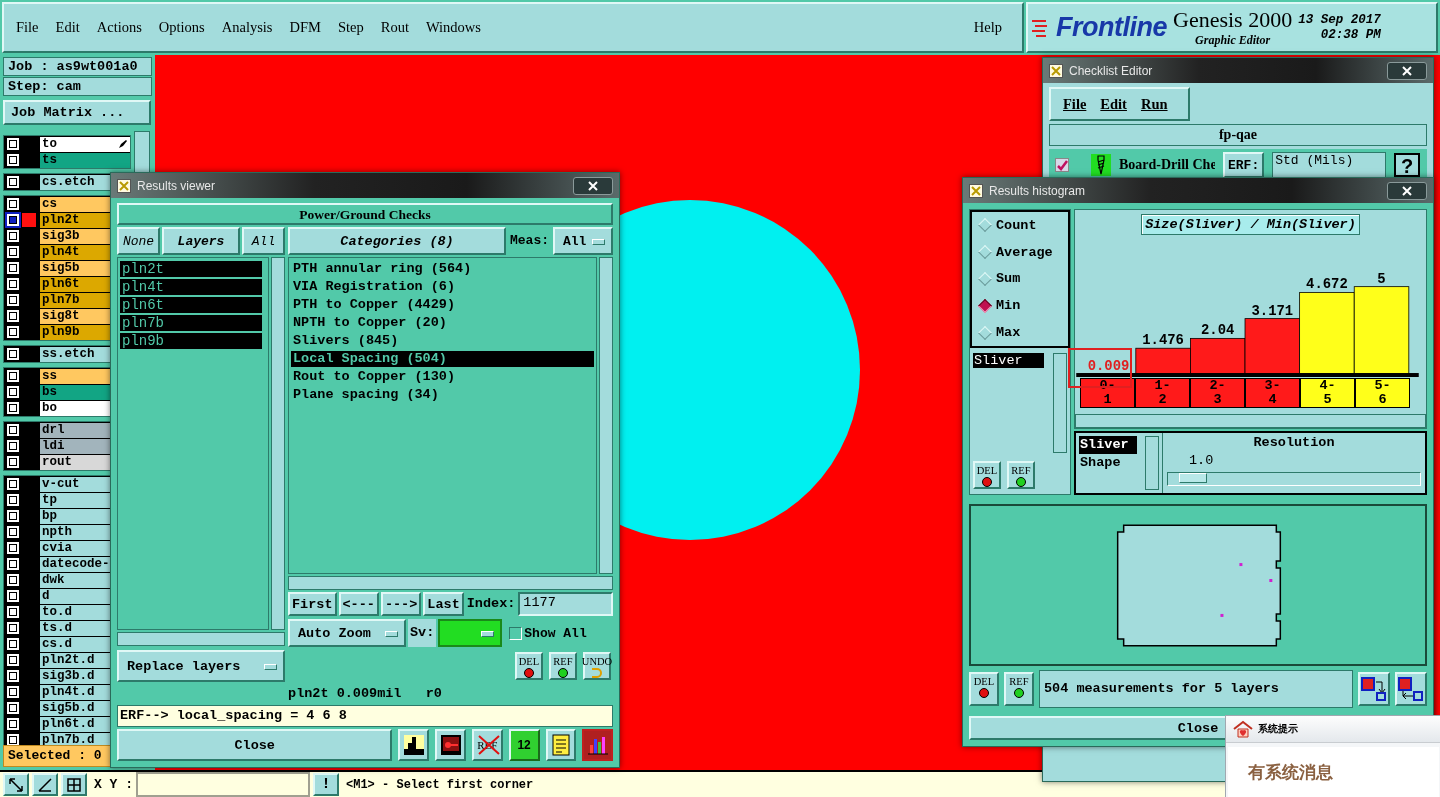 This screenshot has width=1440, height=797. I want to click on category-list-item: Plane spacing (34), so click(442, 395).